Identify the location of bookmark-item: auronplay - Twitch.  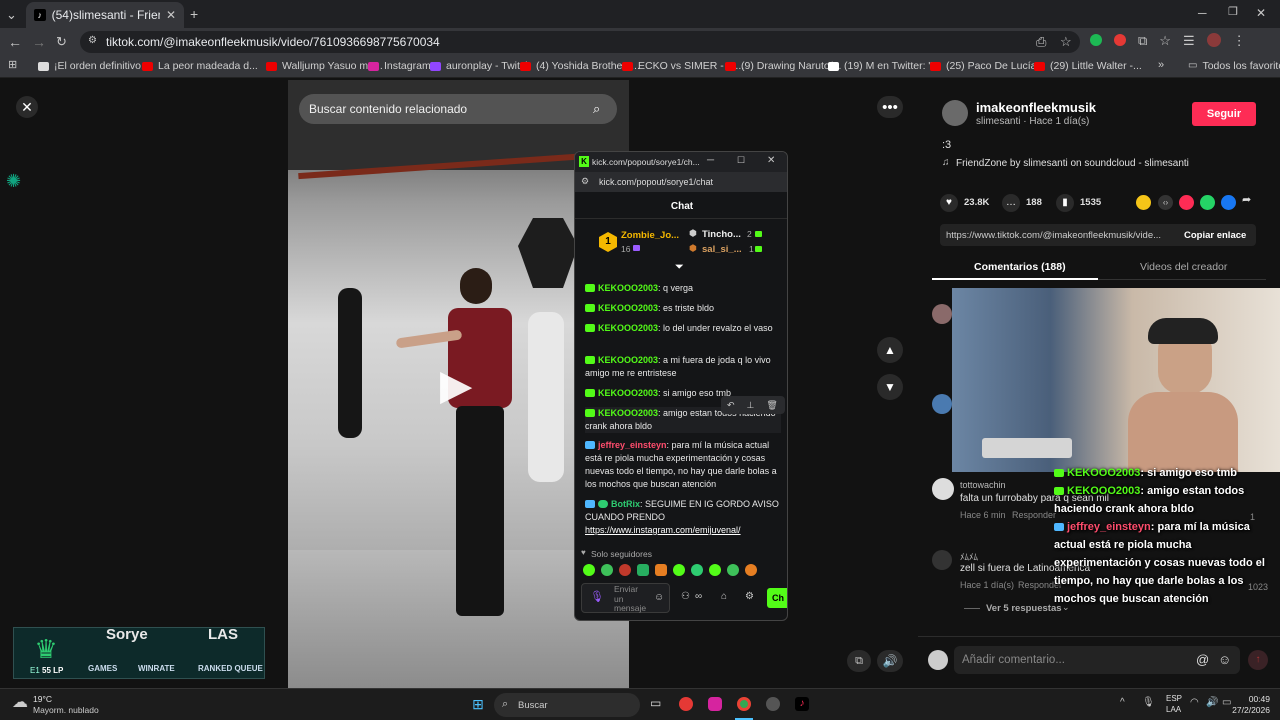
(480, 66).